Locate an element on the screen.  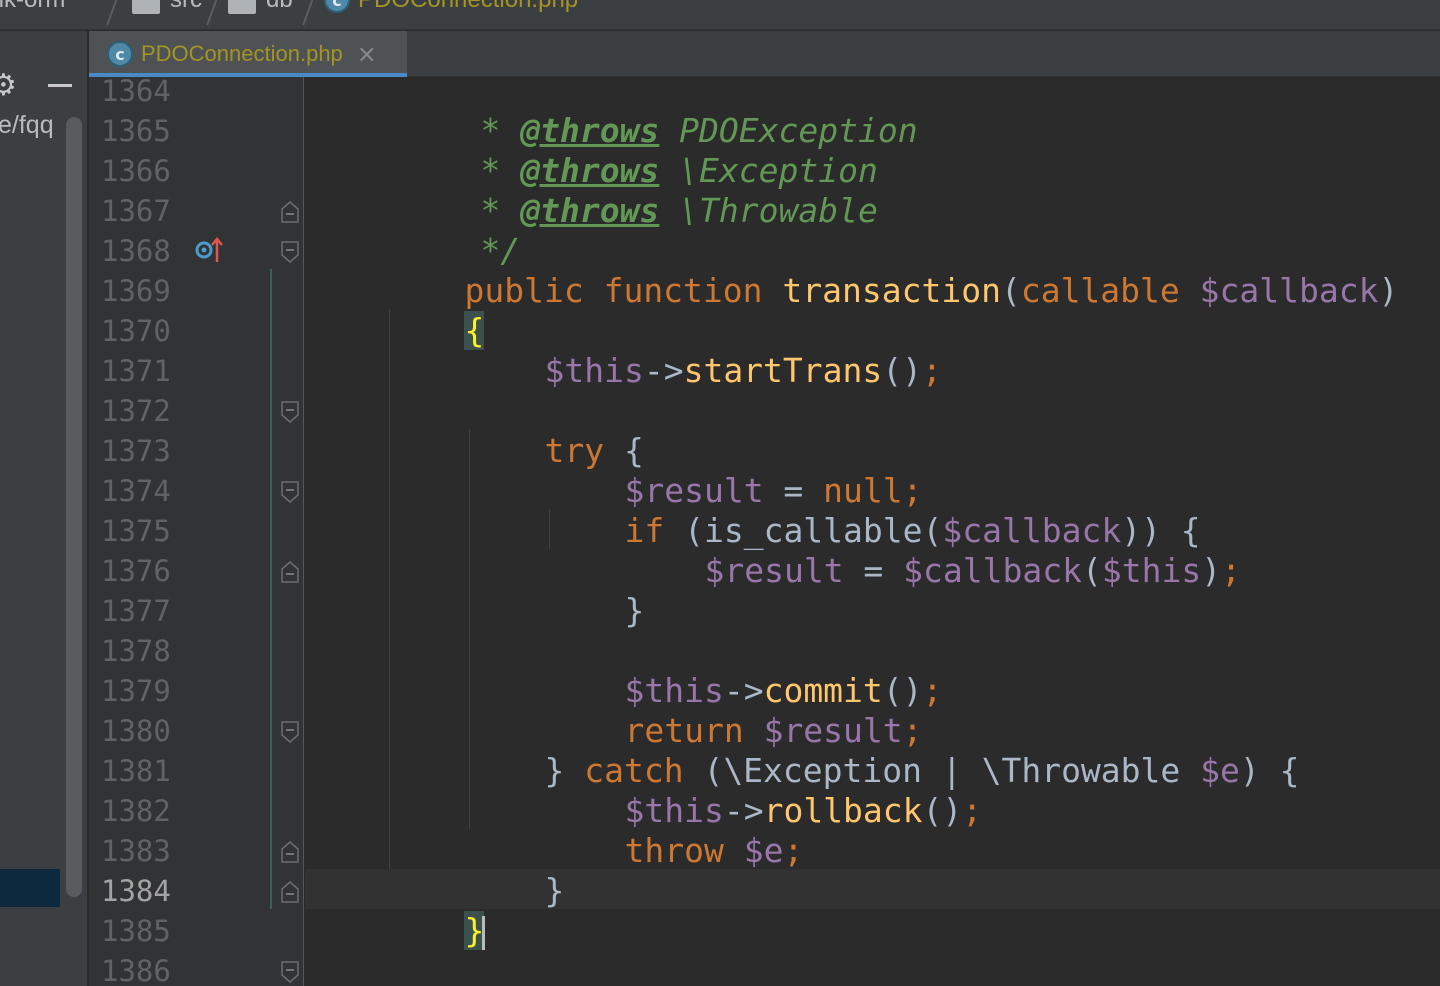
code-line-1367: */ is located at coordinates (460, 230).